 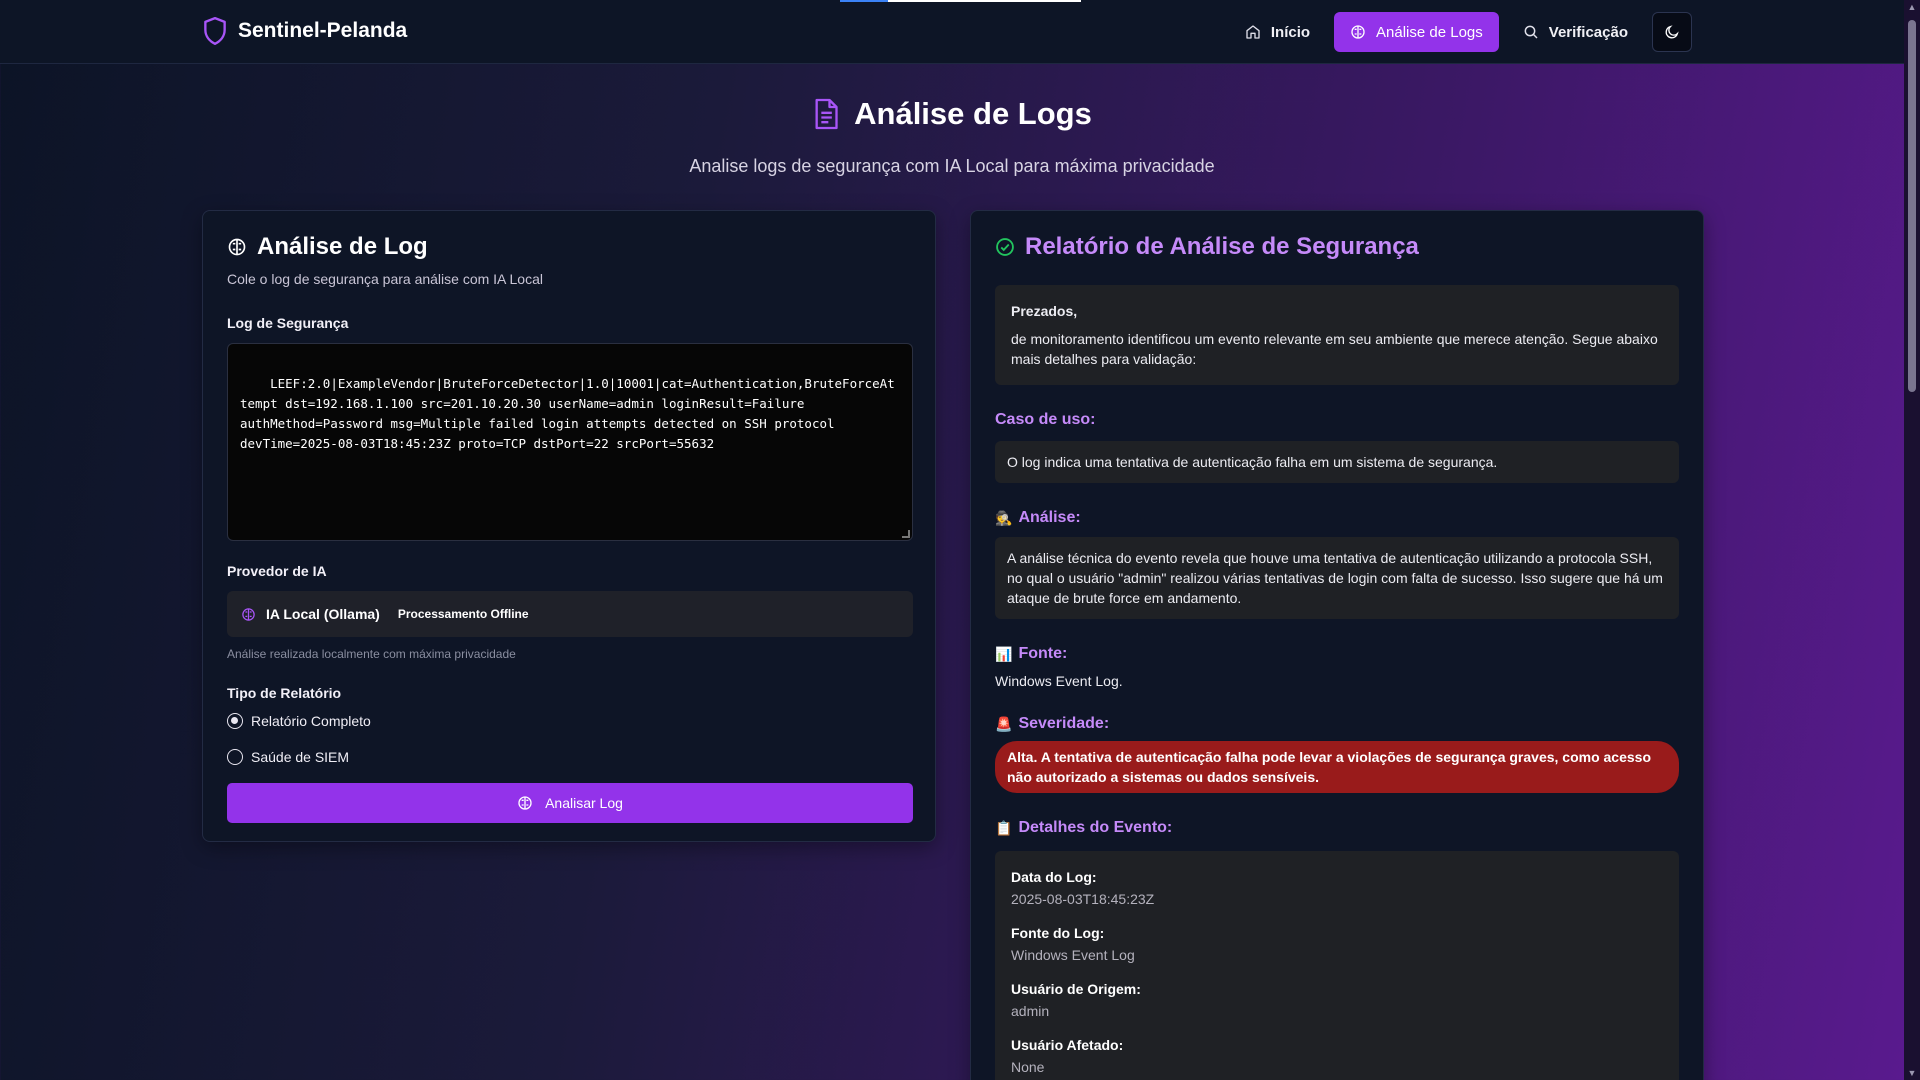 I want to click on bar-chart-icon: 📊, so click(x=1004, y=653).